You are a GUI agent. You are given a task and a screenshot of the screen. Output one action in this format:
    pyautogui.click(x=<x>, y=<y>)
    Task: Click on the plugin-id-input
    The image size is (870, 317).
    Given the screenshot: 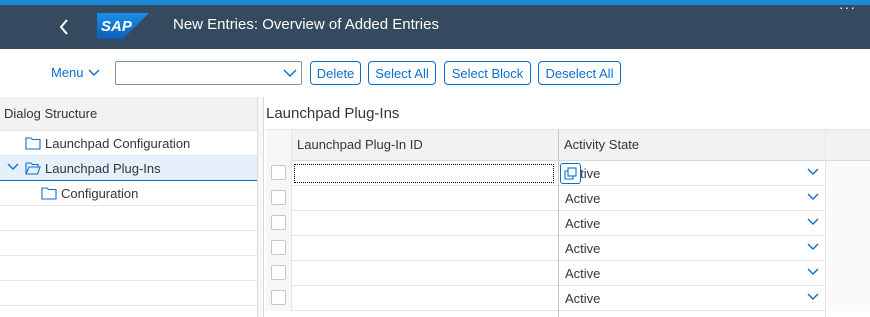 What is the action you would take?
    pyautogui.click(x=424, y=173)
    